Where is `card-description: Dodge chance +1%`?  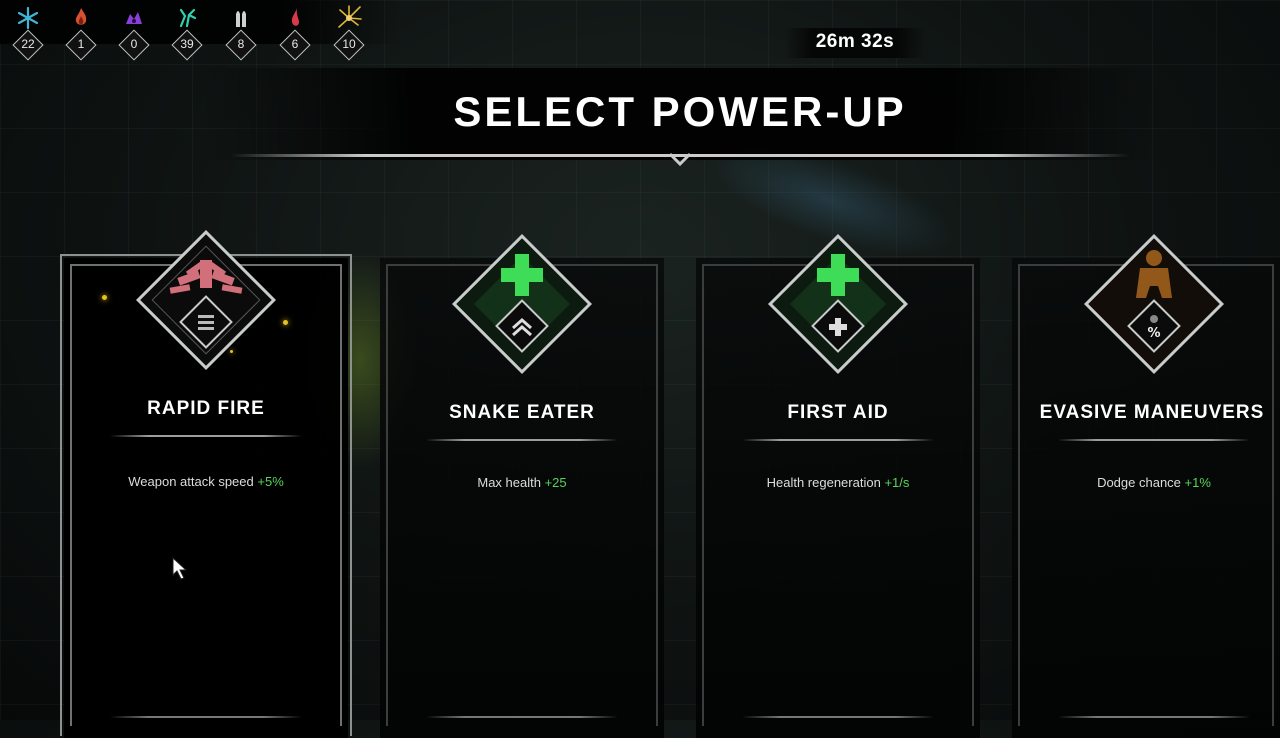 card-description: Dodge chance +1% is located at coordinates (1146, 482).